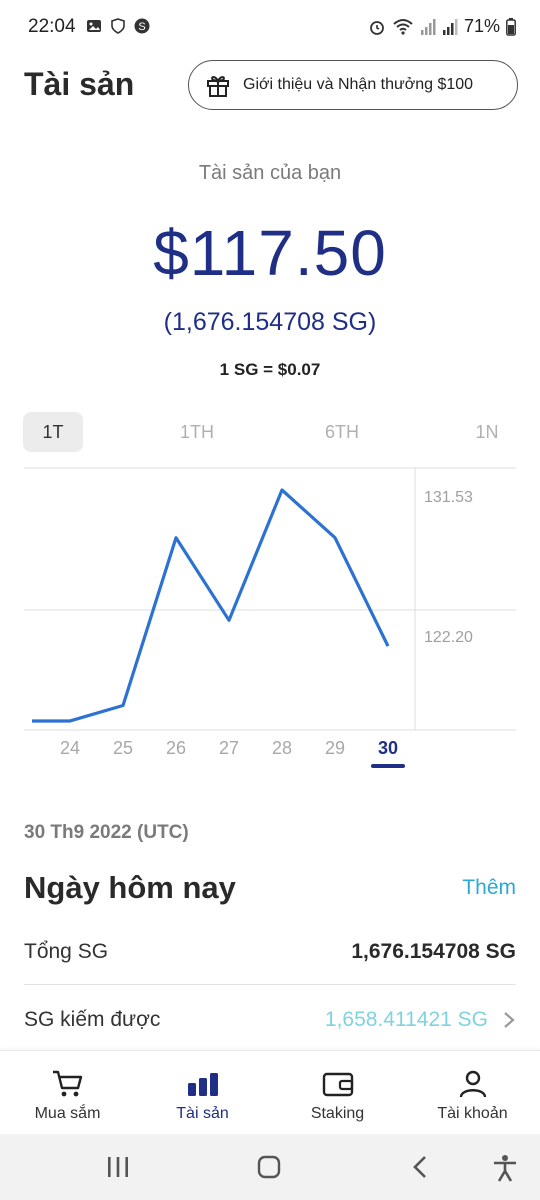 This screenshot has width=540, height=1200. Describe the element at coordinates (229, 748) in the screenshot. I see `x-tick-label: 27` at that location.